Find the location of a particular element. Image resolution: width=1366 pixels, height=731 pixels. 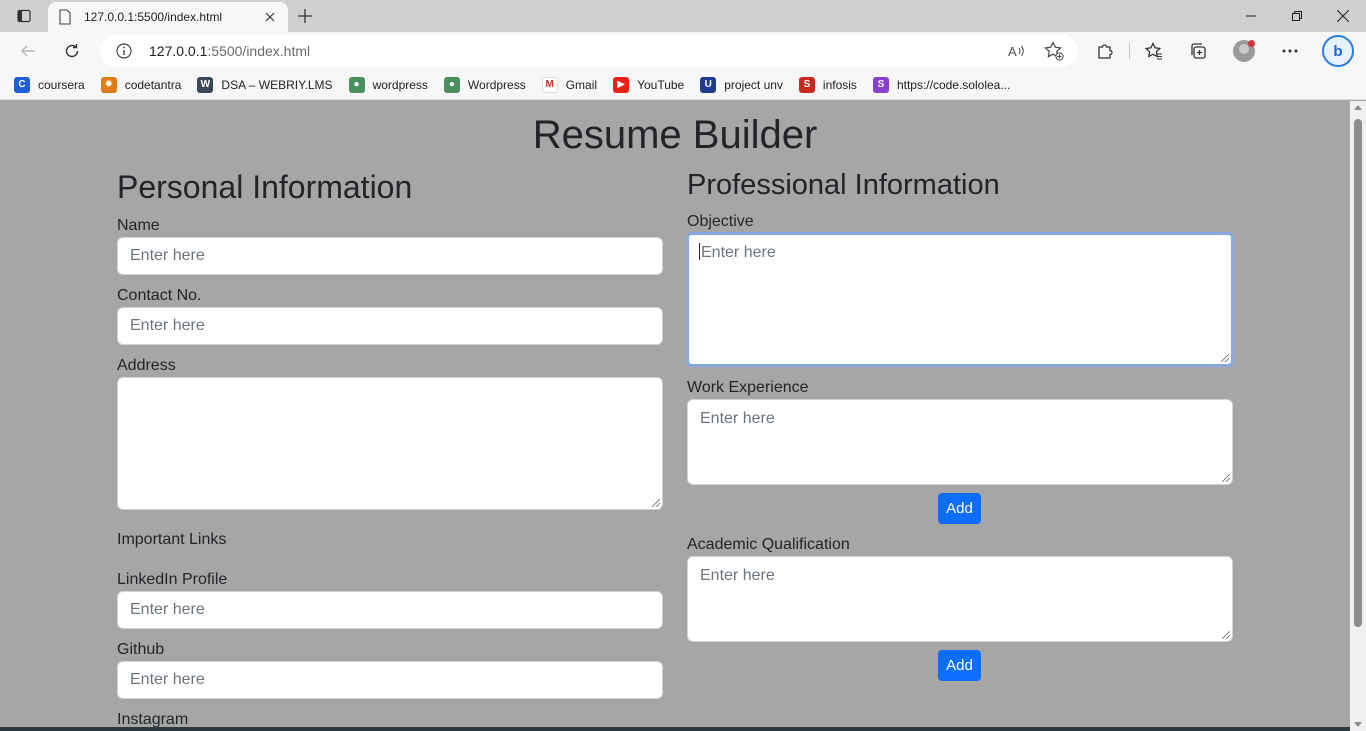

work-textarea: Enter here is located at coordinates (960, 442).